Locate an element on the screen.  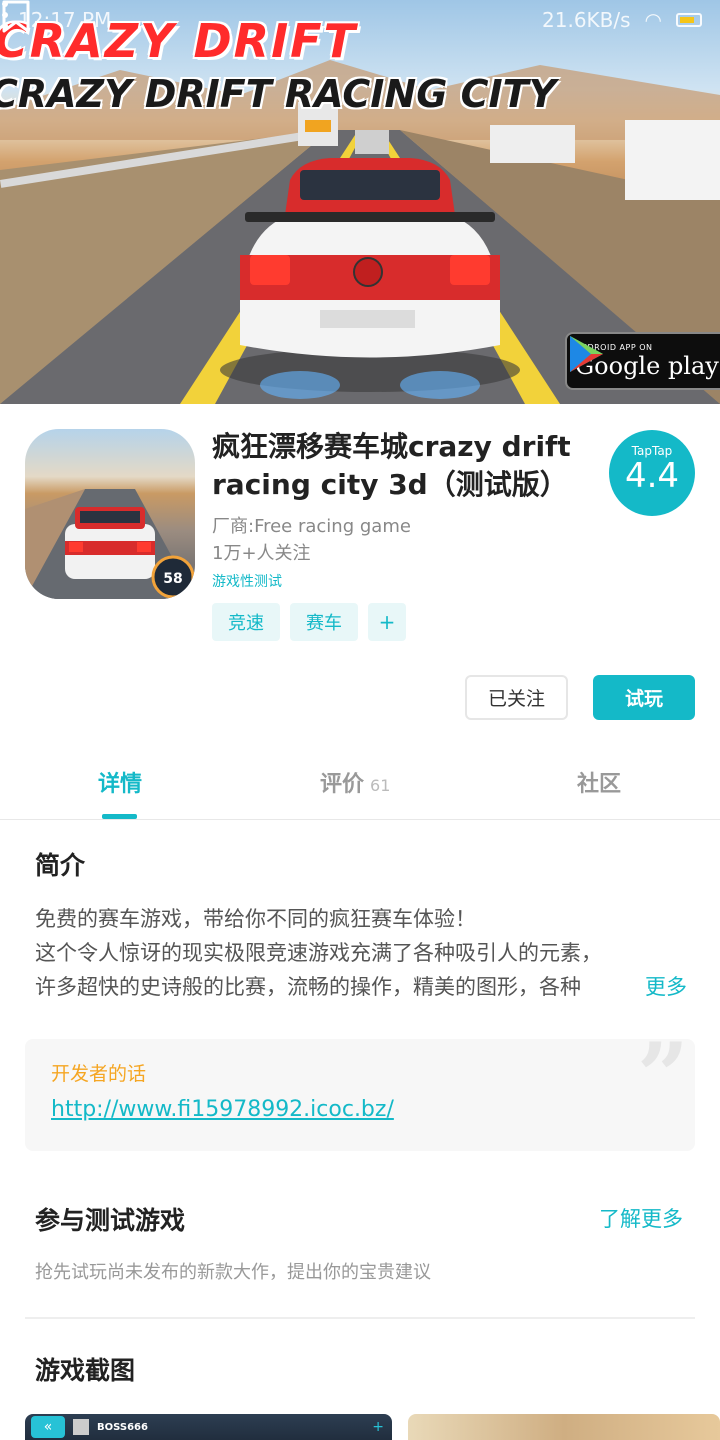
tag-car: 赛车 is located at coordinates (324, 622).